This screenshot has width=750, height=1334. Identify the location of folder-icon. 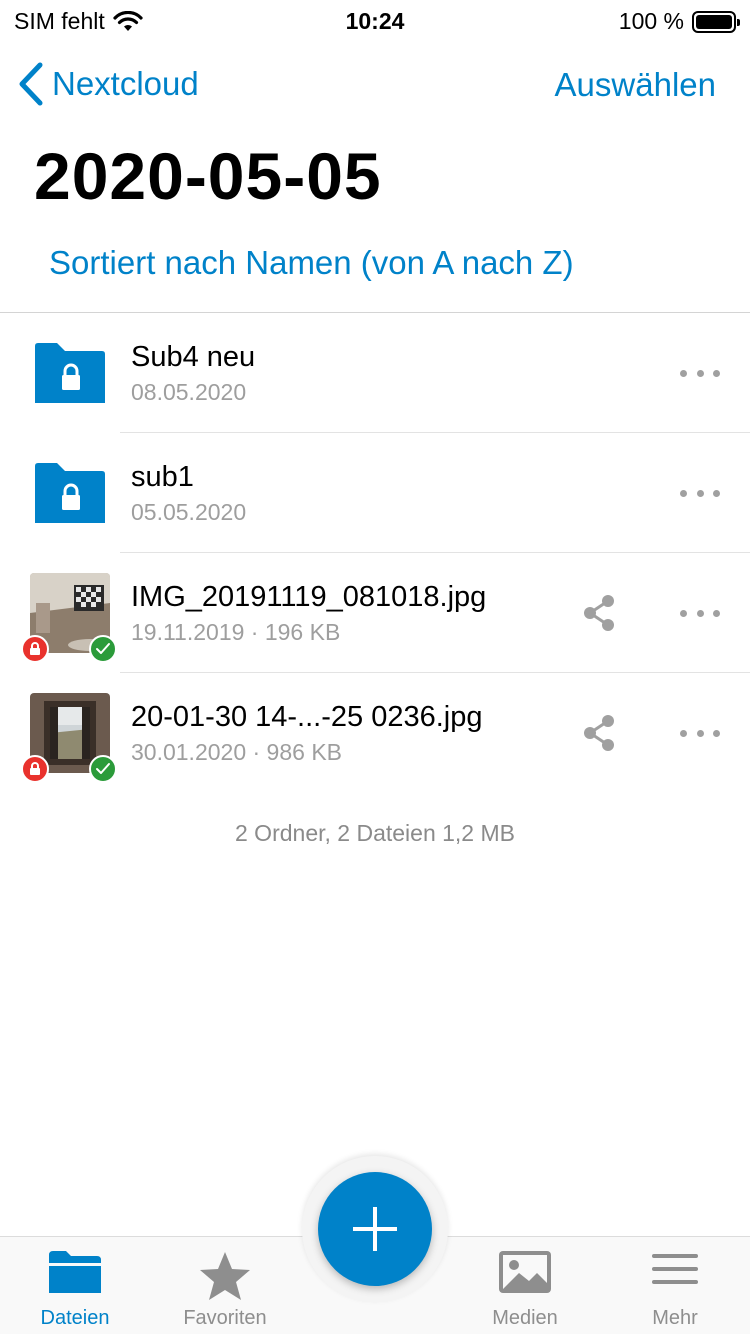
(75, 1272).